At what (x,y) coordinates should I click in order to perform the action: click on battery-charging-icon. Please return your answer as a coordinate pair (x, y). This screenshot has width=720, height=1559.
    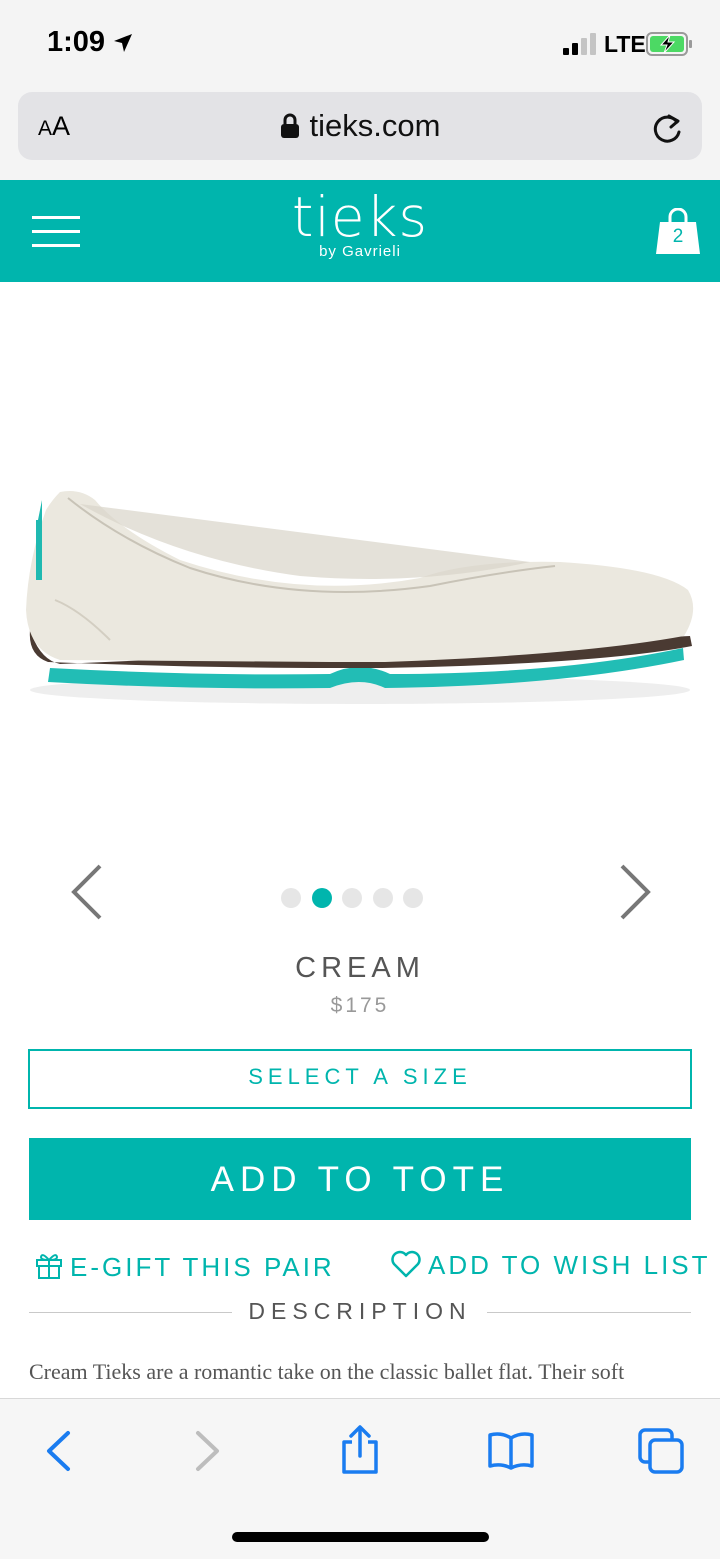
    Looking at the image, I should click on (669, 44).